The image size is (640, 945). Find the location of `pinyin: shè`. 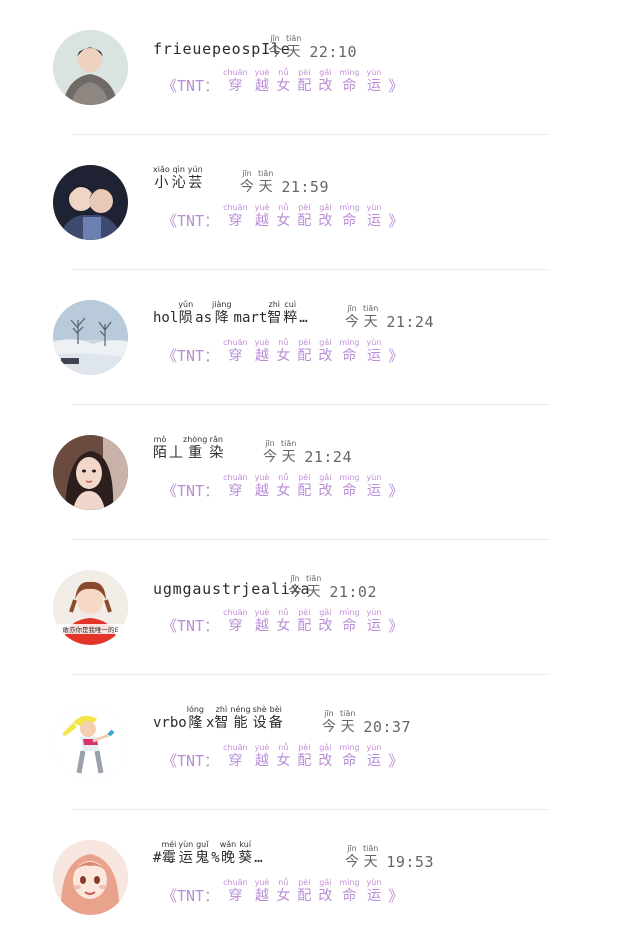

pinyin: shè is located at coordinates (259, 709).